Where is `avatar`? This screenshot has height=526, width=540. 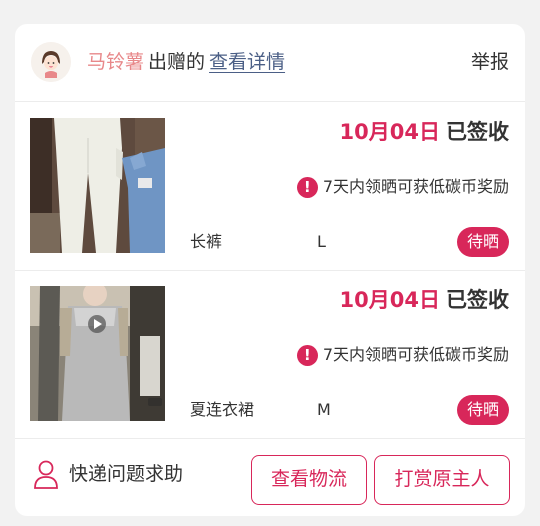 avatar is located at coordinates (51, 62).